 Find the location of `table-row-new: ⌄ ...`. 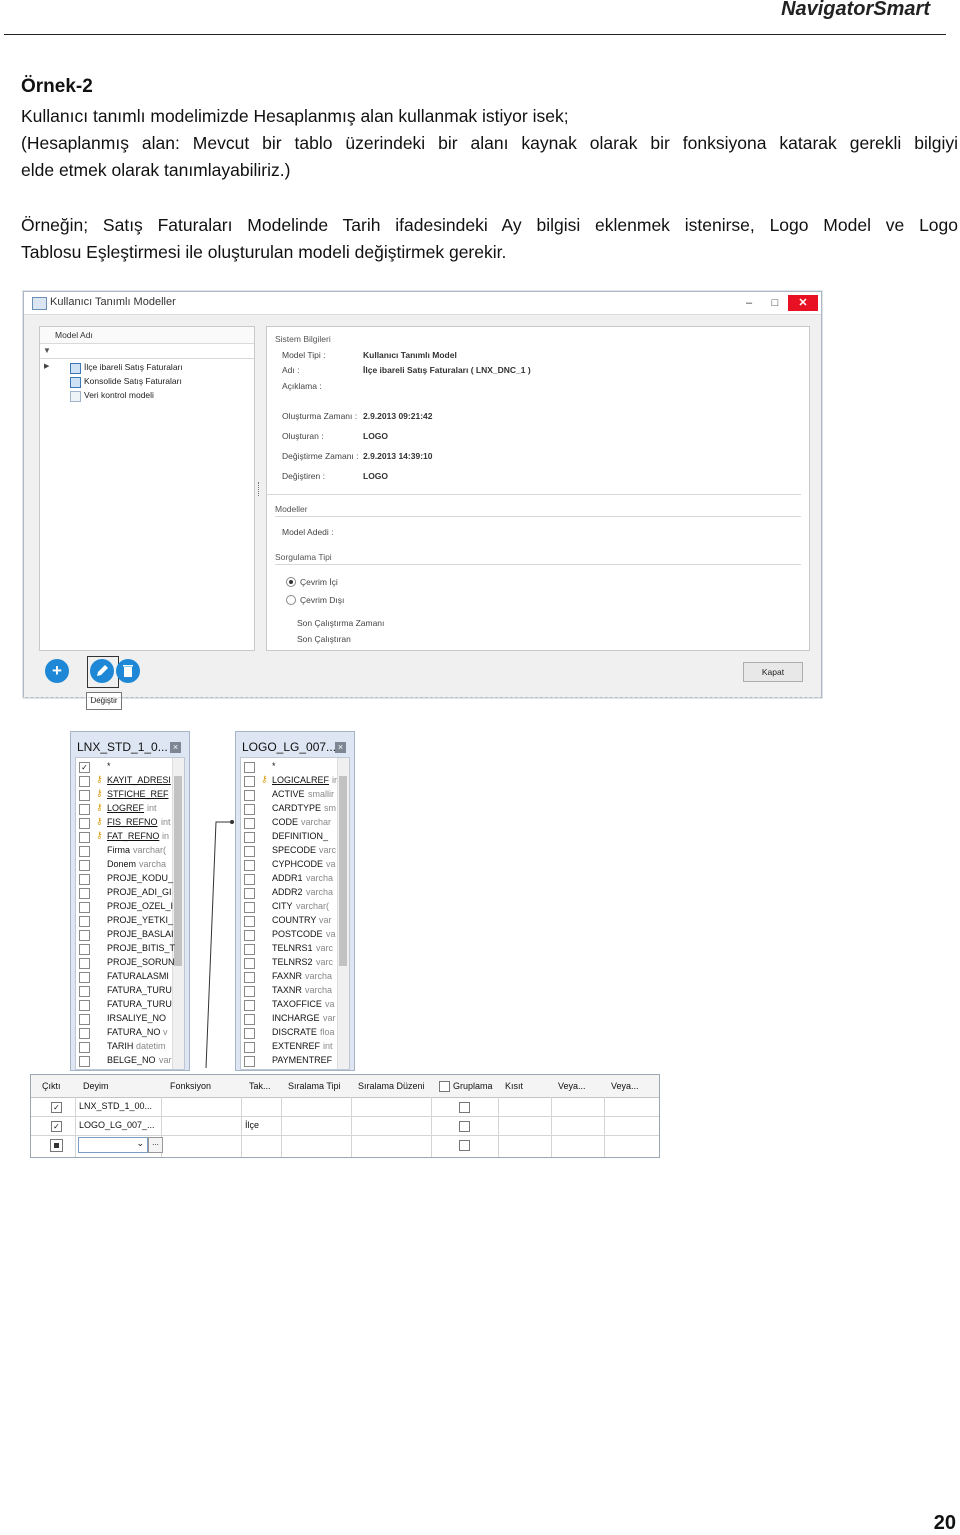

table-row-new: ⌄ ... is located at coordinates (345, 1144).